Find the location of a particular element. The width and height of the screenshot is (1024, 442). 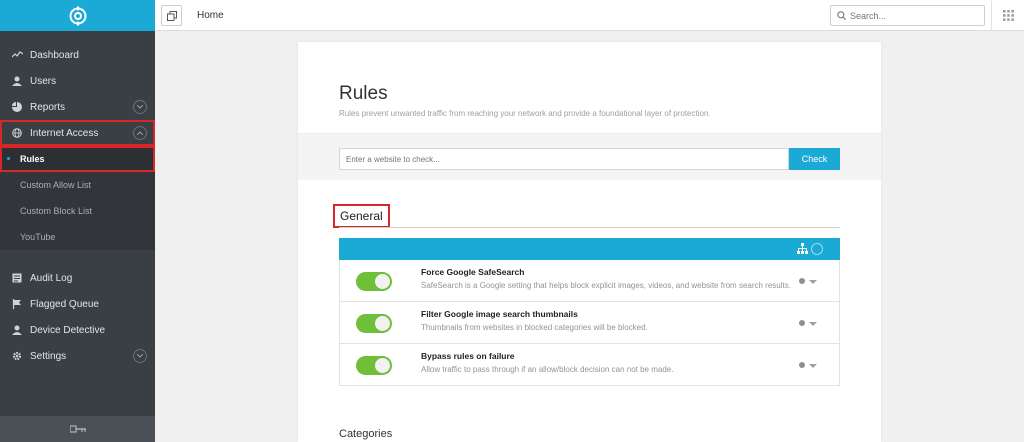

sidebar-item-users: Users is located at coordinates (77, 81).